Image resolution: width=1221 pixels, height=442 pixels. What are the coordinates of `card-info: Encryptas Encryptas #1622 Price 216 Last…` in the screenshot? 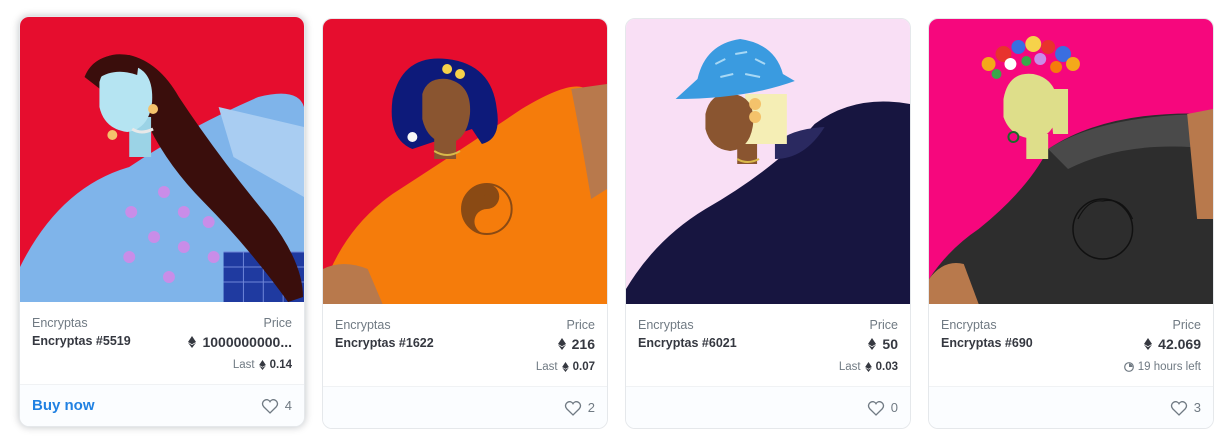 It's located at (465, 346).